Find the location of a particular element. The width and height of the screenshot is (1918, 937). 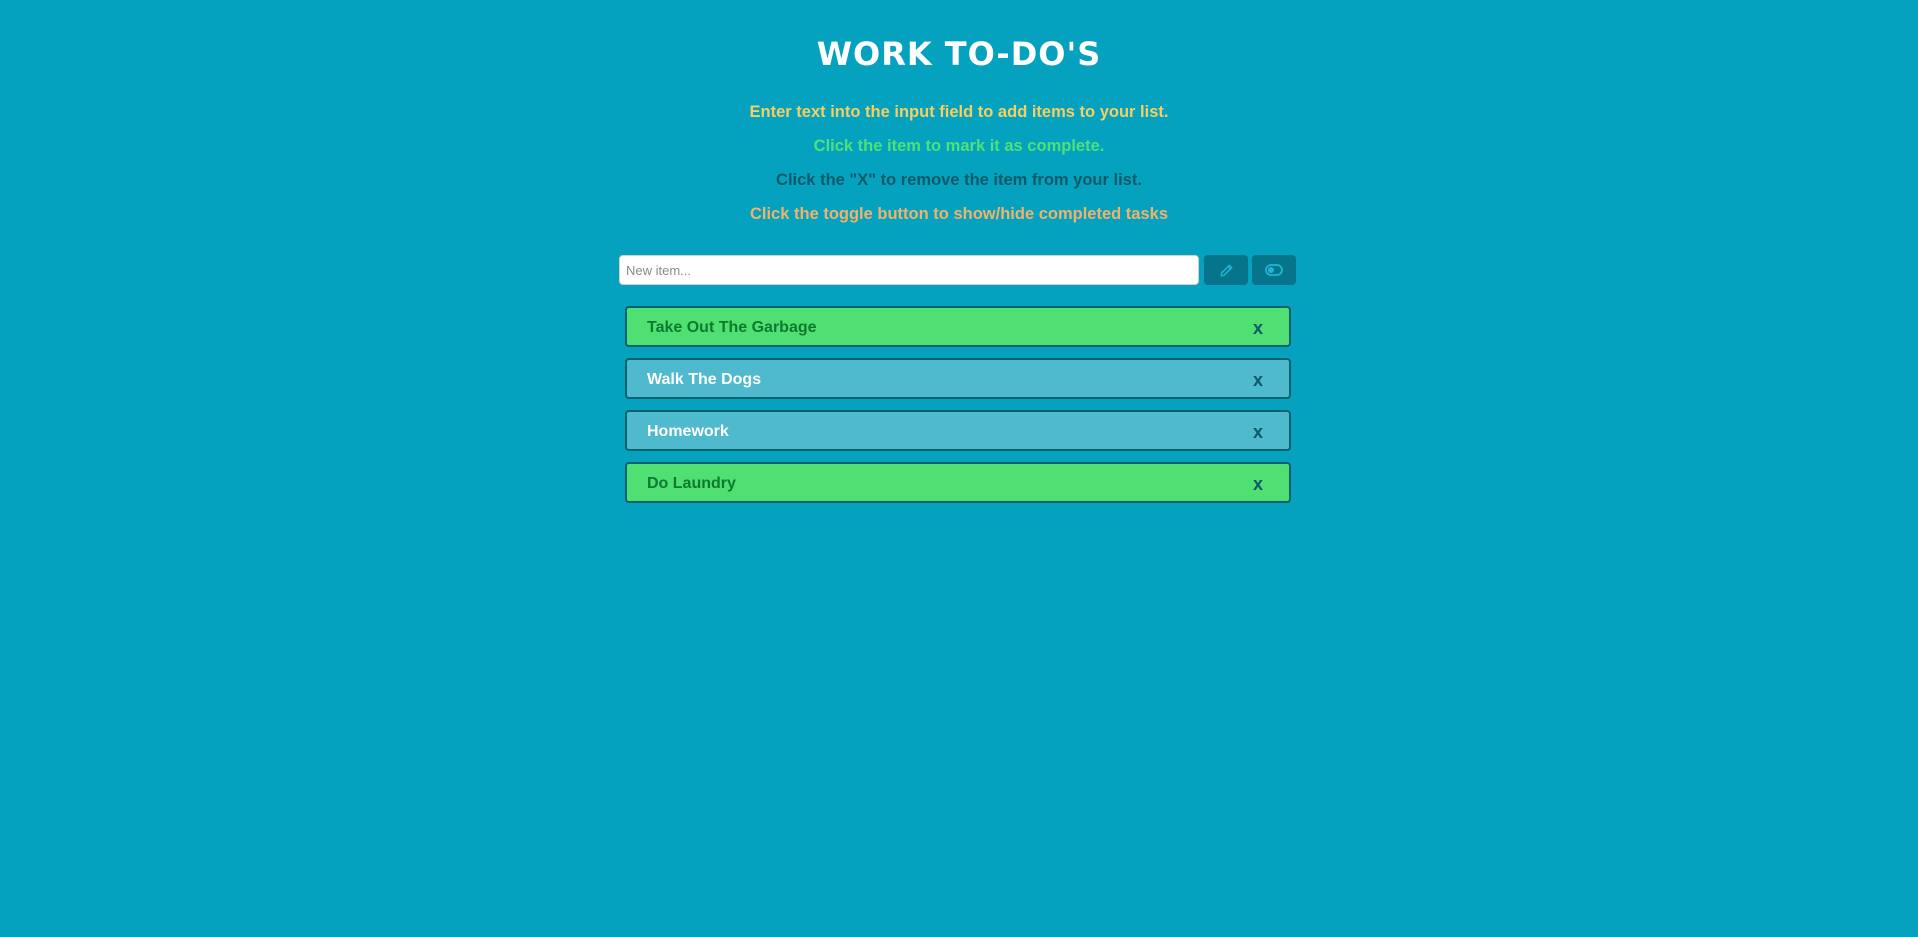

todo-item: Do Laundry x is located at coordinates (958, 482).